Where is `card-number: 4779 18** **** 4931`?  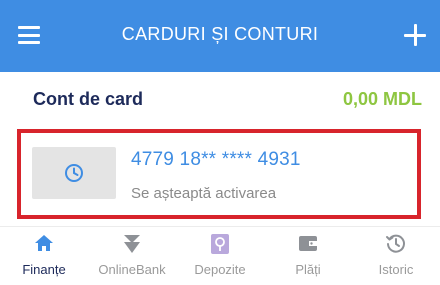 card-number: 4779 18** **** 4931 is located at coordinates (216, 159).